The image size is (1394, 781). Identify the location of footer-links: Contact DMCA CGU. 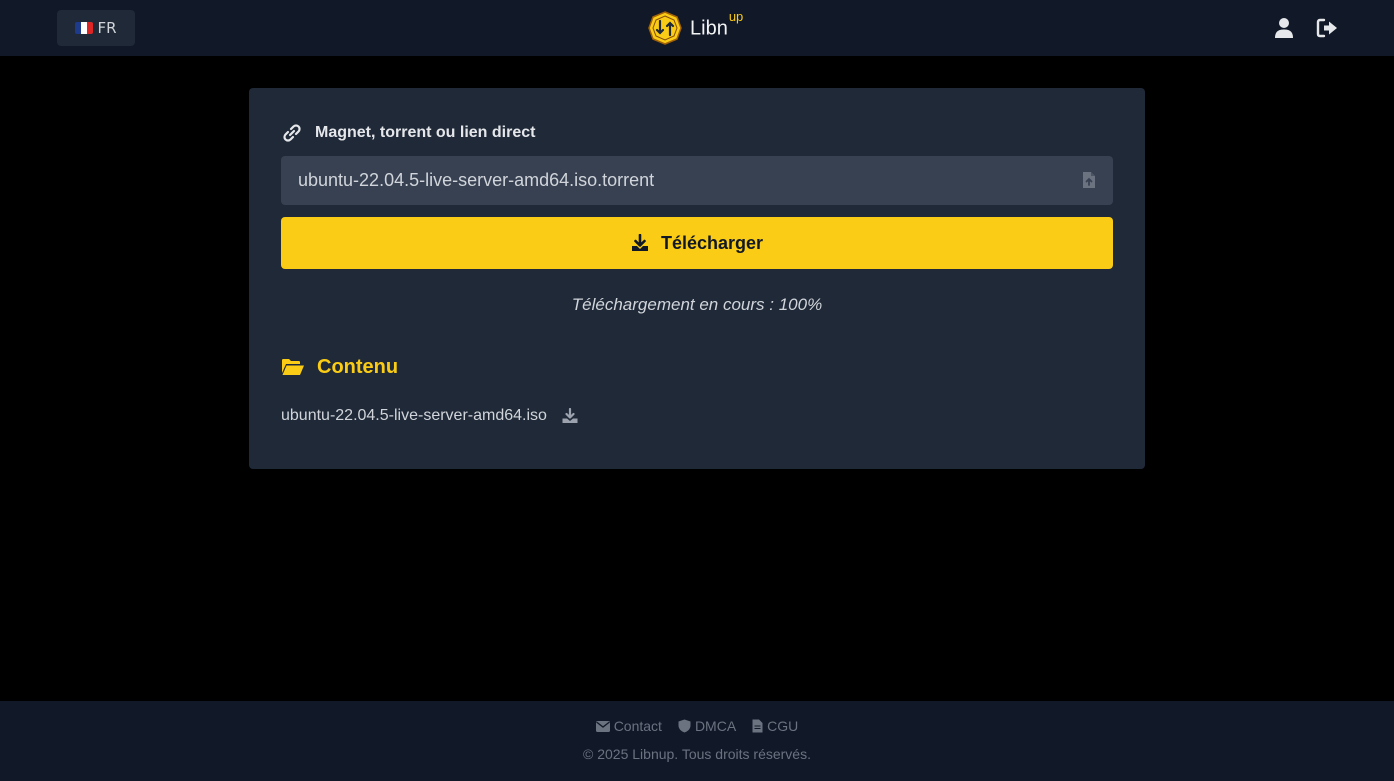
(697, 726).